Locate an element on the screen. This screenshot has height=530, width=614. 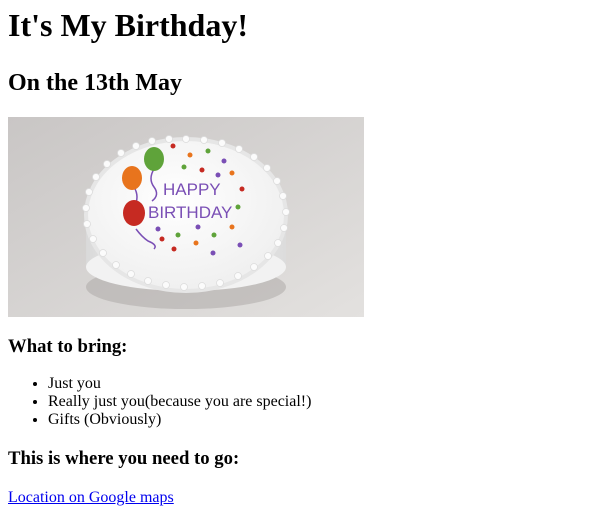
what-to-bring-heading: What to bring: is located at coordinates (68, 346).